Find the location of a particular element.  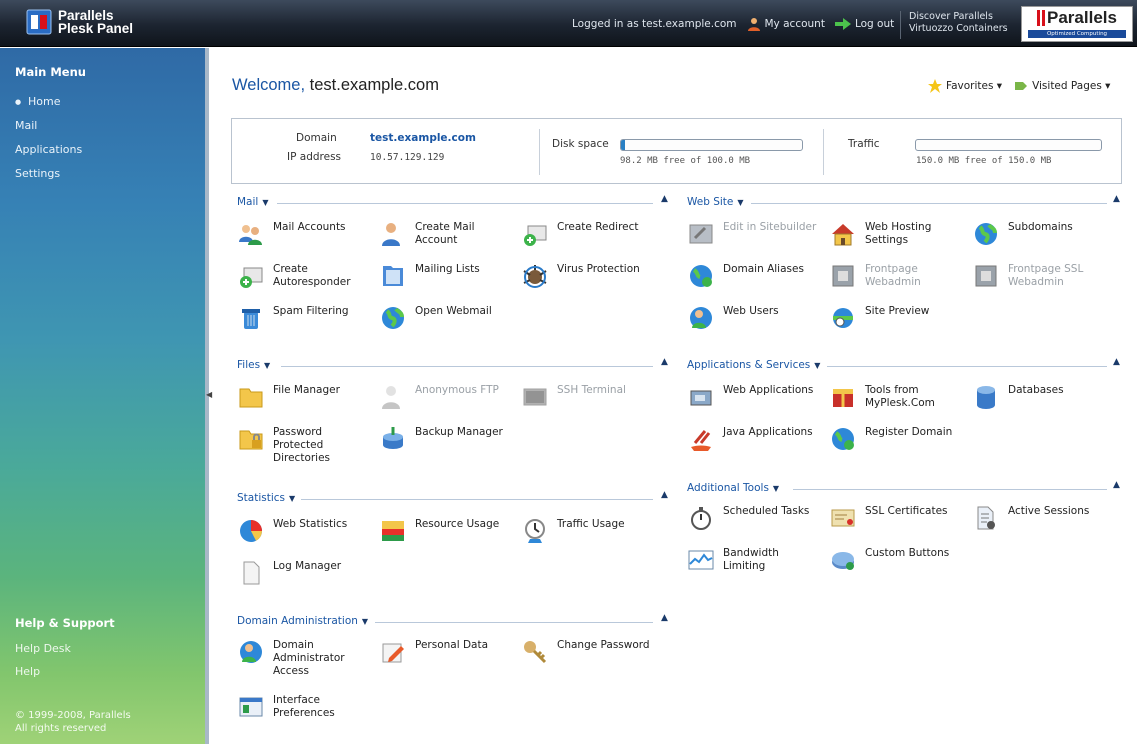

log-manager-button: Log Manager is located at coordinates (307, 573).